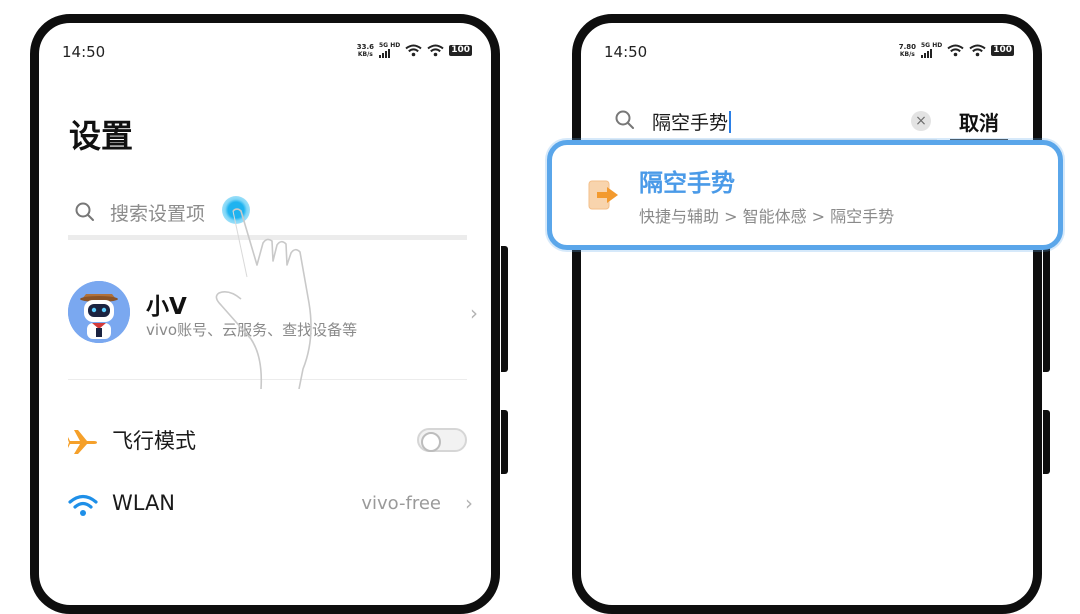 The width and height of the screenshot is (1080, 614). What do you see at coordinates (805, 195) in the screenshot?
I see `search-result-item: 隔空手势 快捷与辅助 > 智能体感 > 隔空手势` at bounding box center [805, 195].